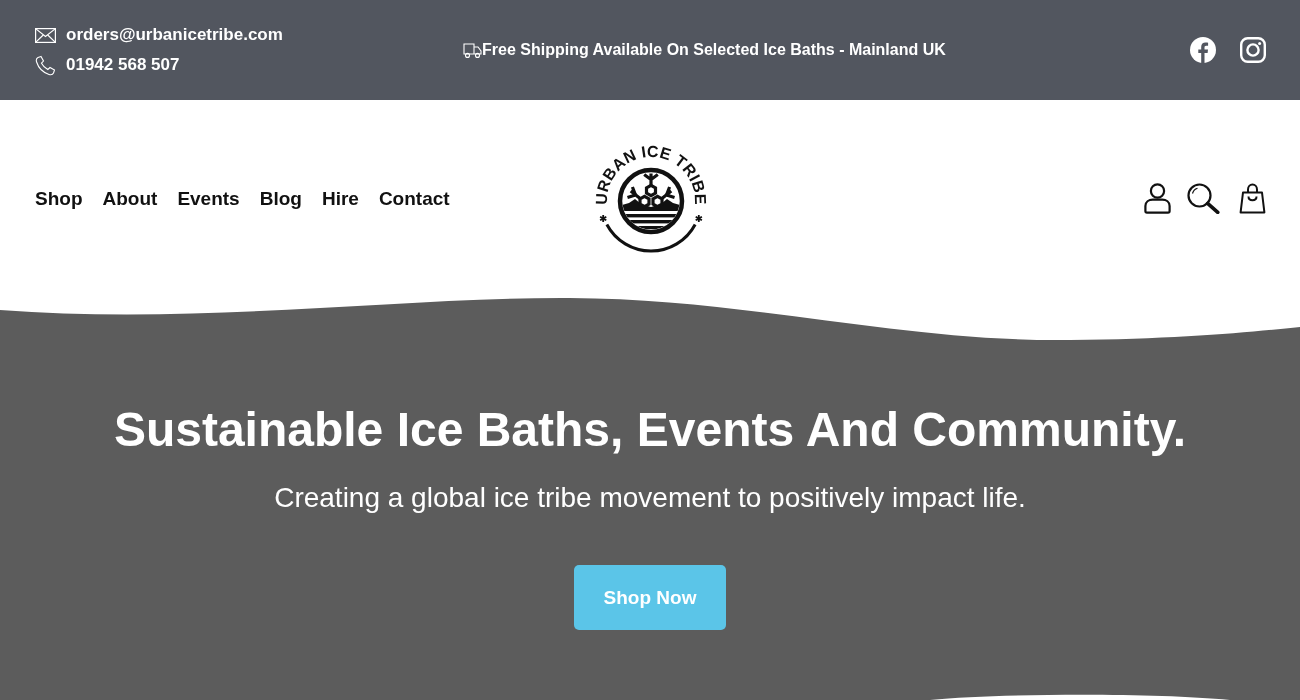 The width and height of the screenshot is (1300, 700). Describe the element at coordinates (1253, 50) in the screenshot. I see `instagram-icon` at that location.